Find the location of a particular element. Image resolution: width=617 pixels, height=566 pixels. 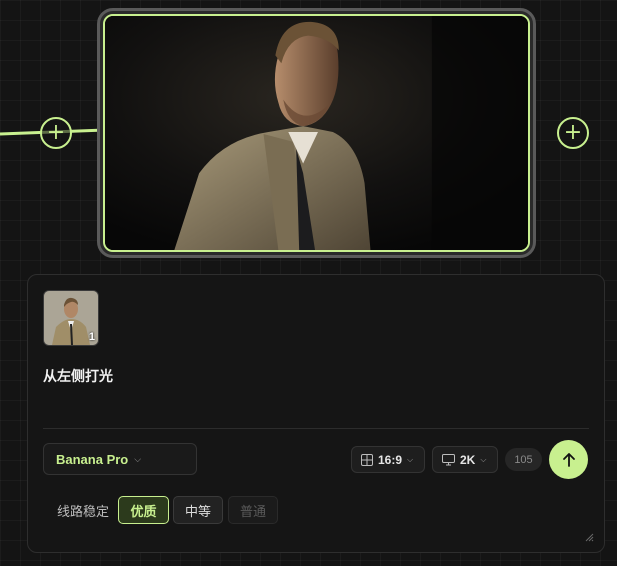

line-option-premium: 优质 is located at coordinates (143, 510).